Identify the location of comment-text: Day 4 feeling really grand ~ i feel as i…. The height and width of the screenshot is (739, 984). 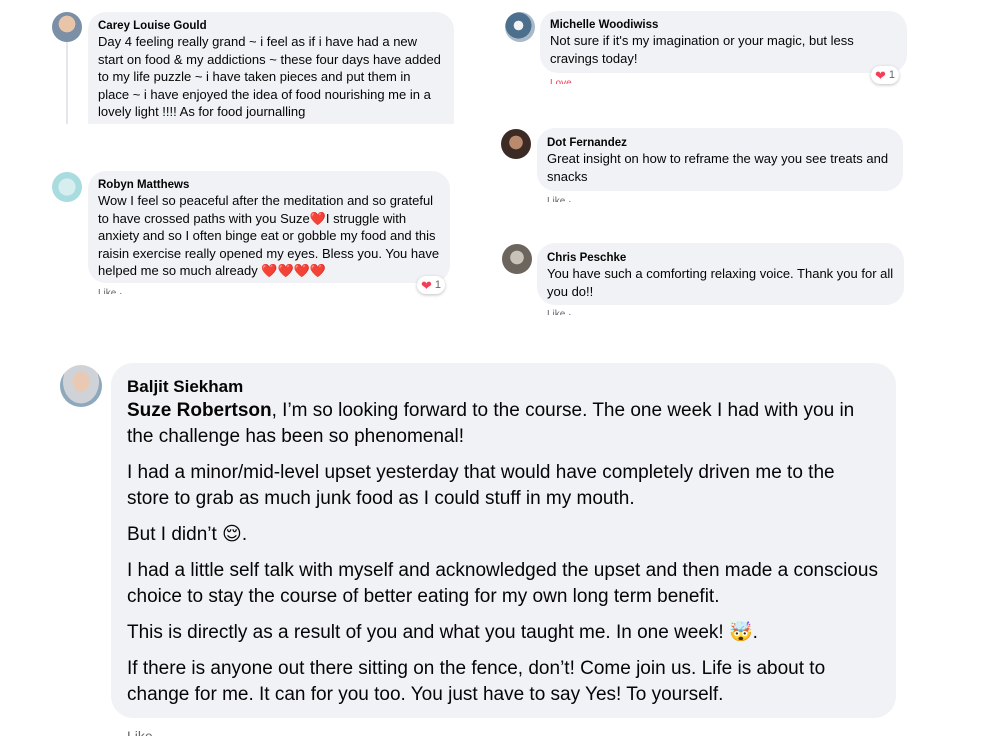
(269, 76).